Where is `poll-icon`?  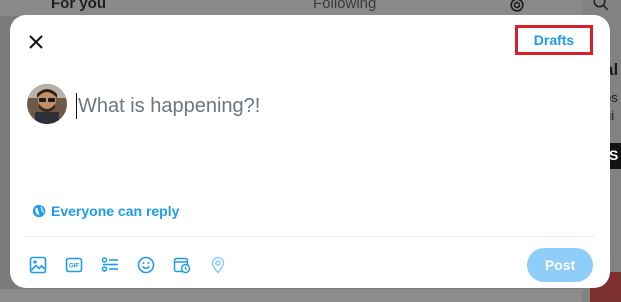
poll-icon is located at coordinates (109, 264).